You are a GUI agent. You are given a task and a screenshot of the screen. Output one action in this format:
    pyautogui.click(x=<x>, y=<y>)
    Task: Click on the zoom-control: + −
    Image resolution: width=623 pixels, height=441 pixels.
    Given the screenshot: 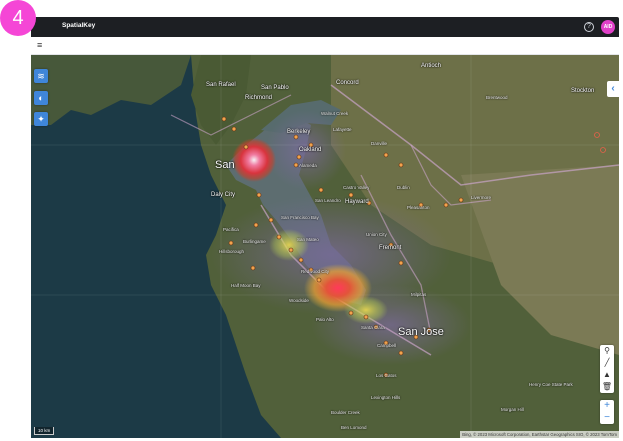 What is the action you would take?
    pyautogui.click(x=607, y=412)
    